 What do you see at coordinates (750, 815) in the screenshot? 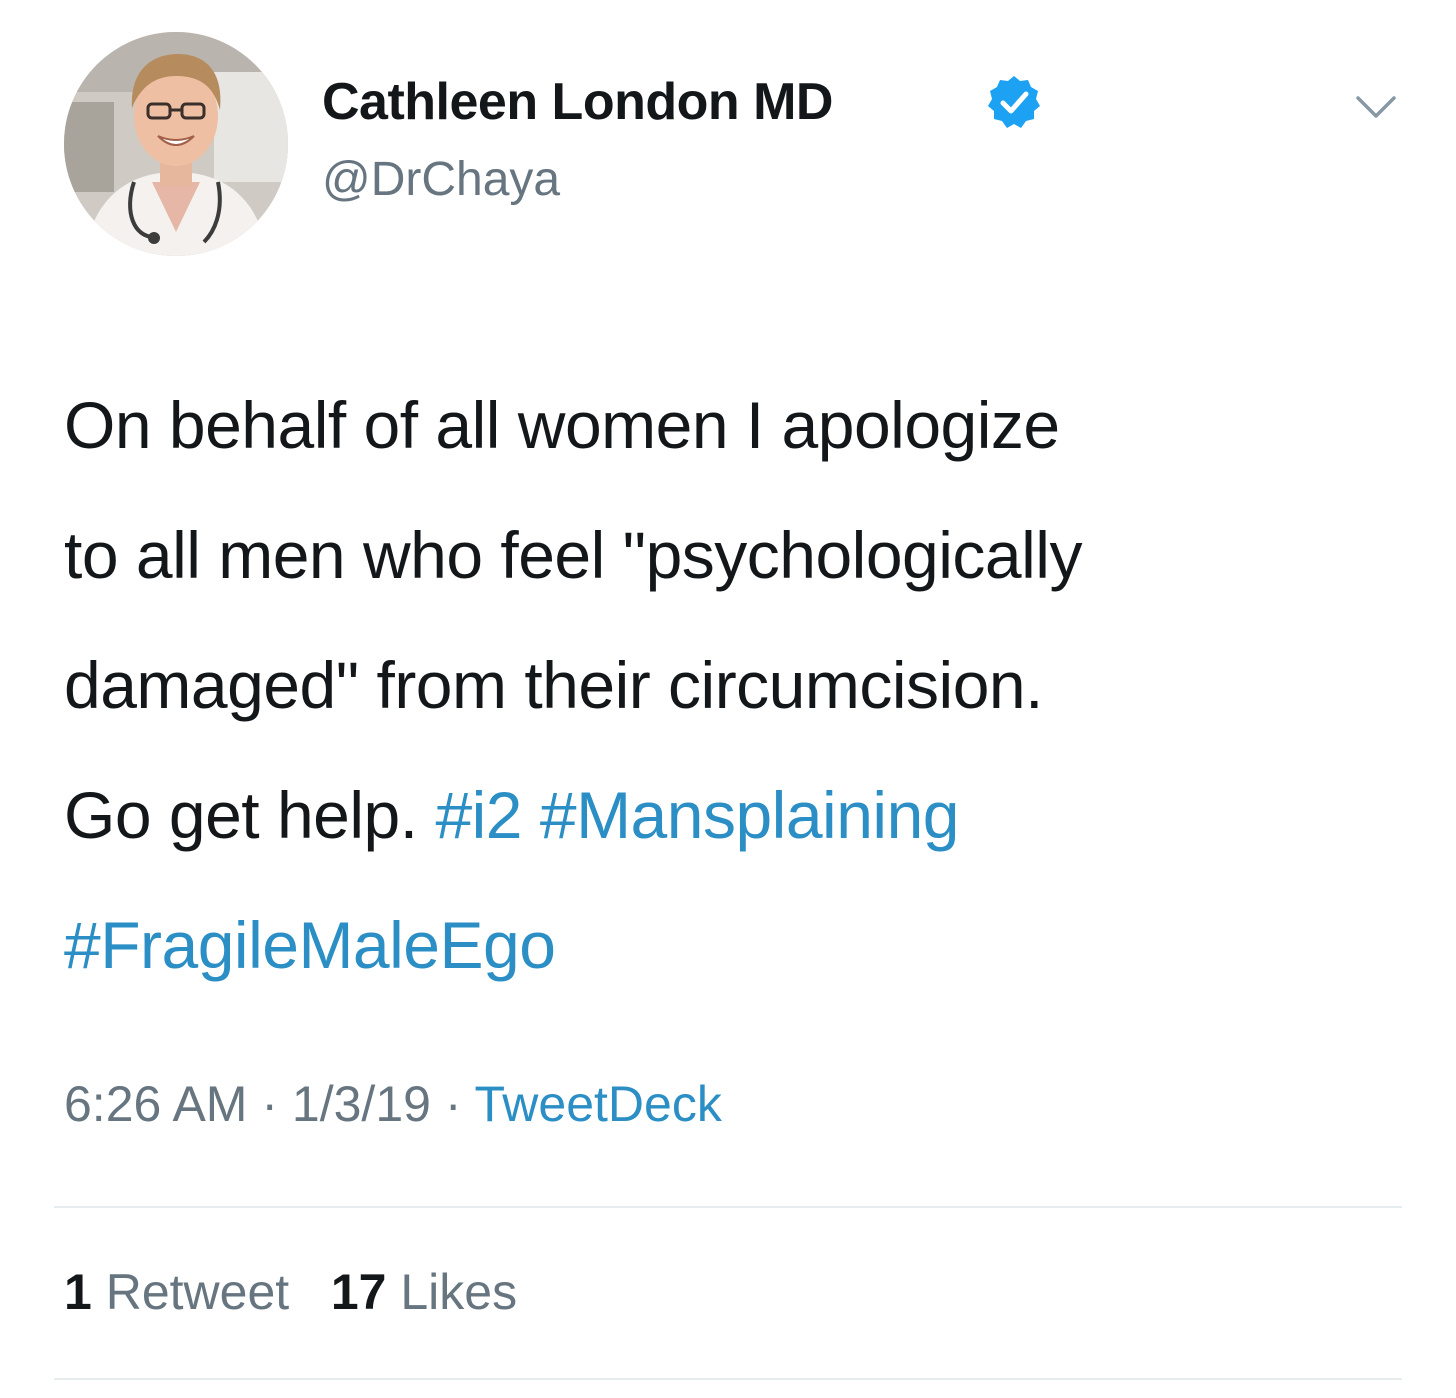
I see `hashtag-link: #Mansplaining` at bounding box center [750, 815].